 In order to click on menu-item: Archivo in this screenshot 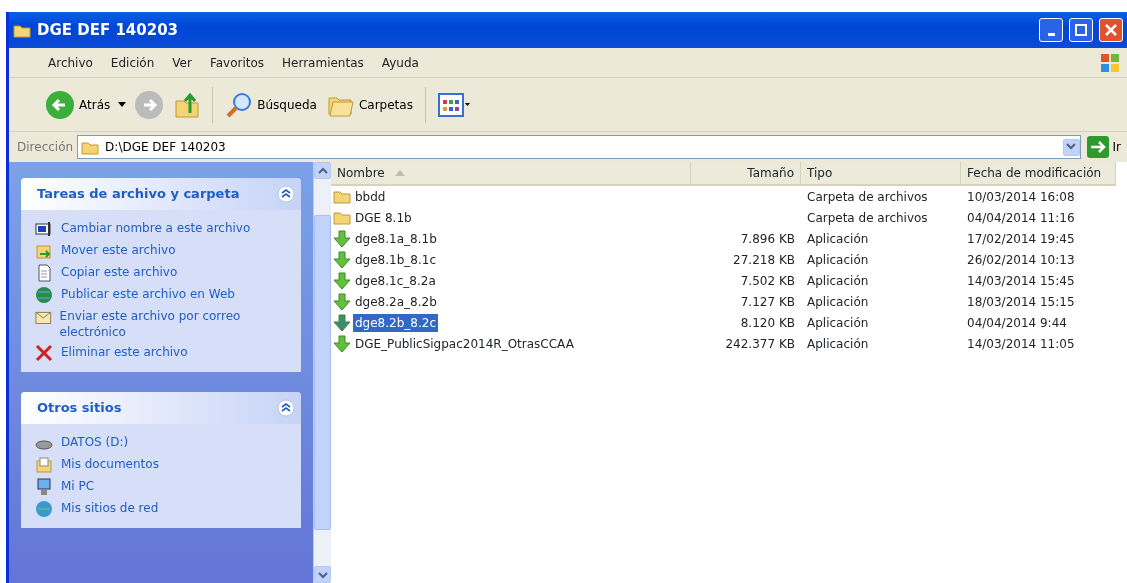, I will do `click(70, 62)`.